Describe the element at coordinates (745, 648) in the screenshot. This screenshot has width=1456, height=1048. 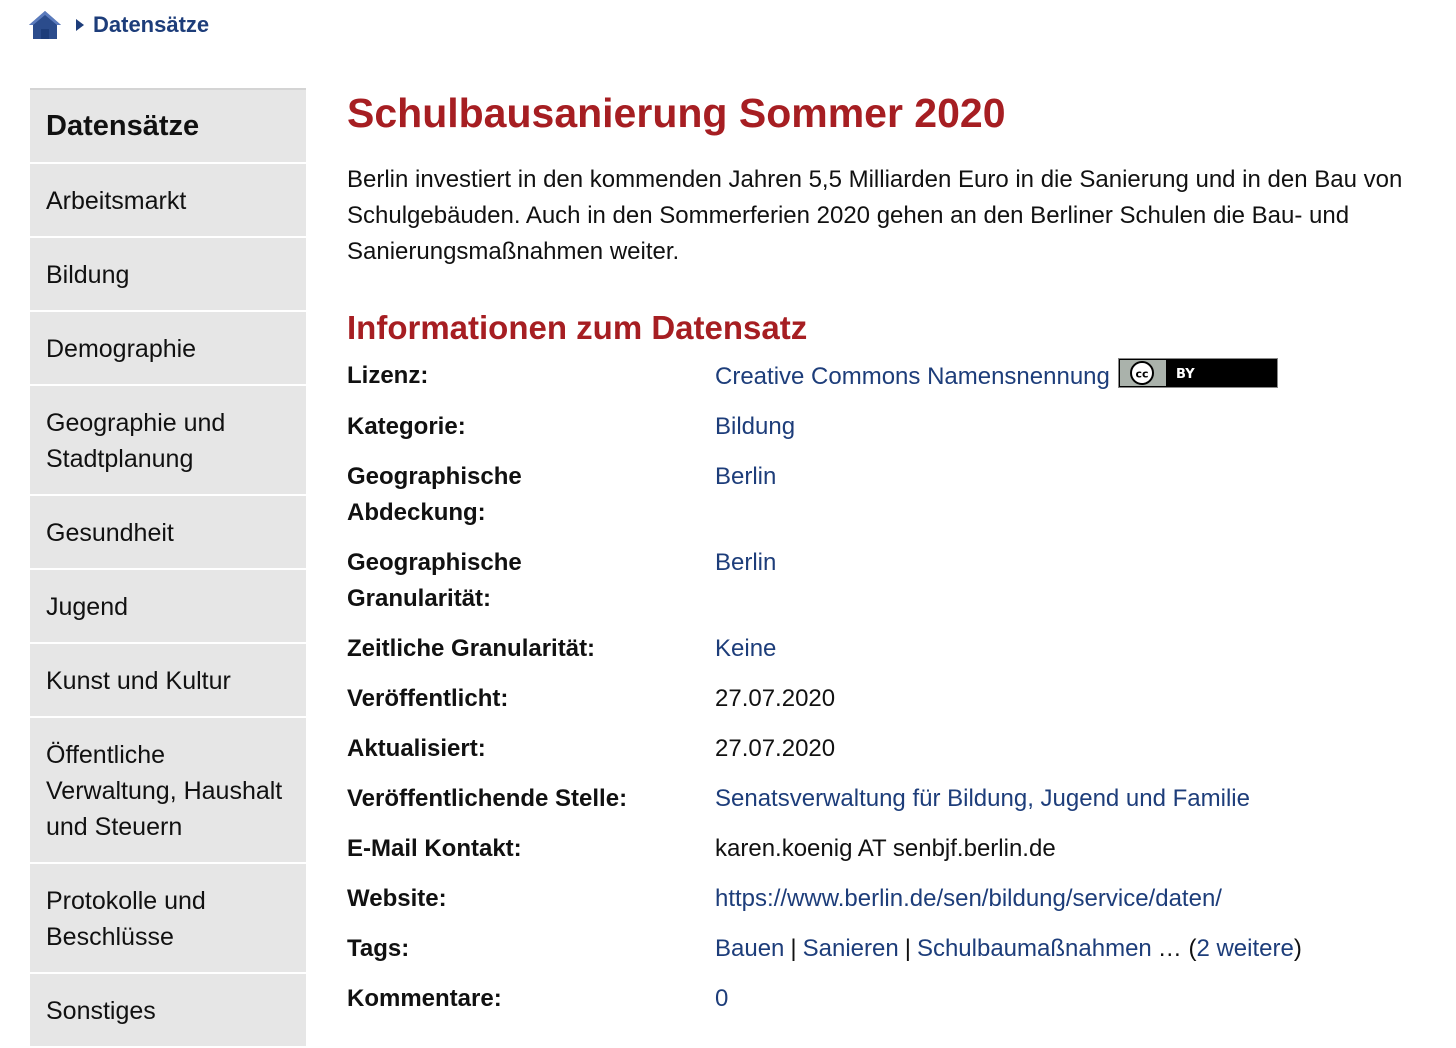
I see `time-granularity-link: Keine` at that location.